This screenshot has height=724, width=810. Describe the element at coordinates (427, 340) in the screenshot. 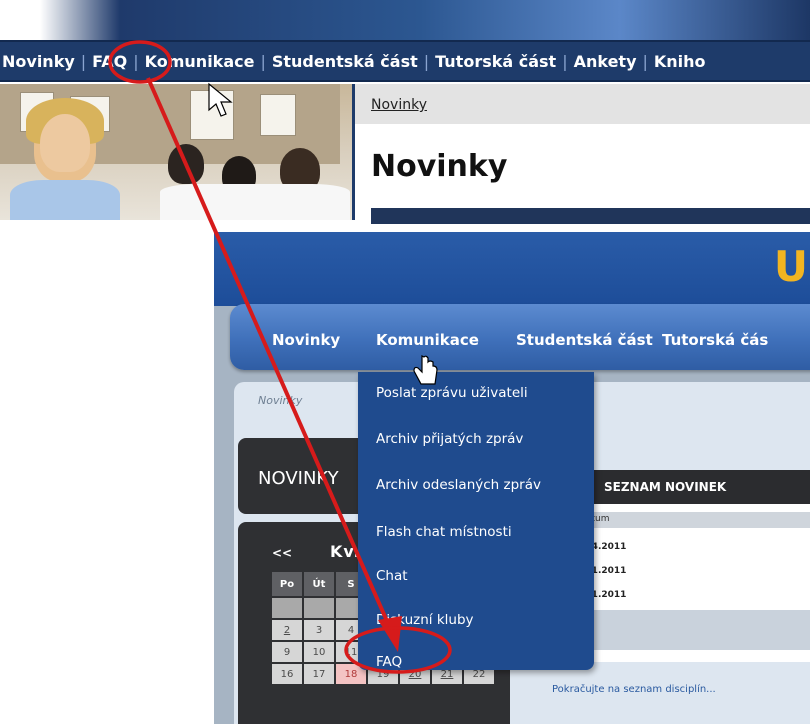

I see `new-nav-komunikace: Komunikace` at that location.